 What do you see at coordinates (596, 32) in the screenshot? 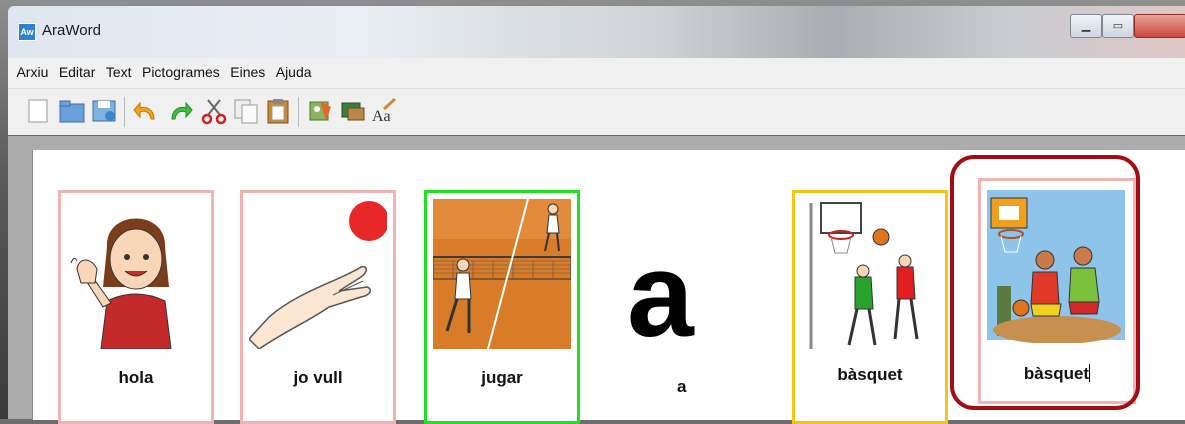
I see `title-bar: Aw AraWord ▁ ▭` at bounding box center [596, 32].